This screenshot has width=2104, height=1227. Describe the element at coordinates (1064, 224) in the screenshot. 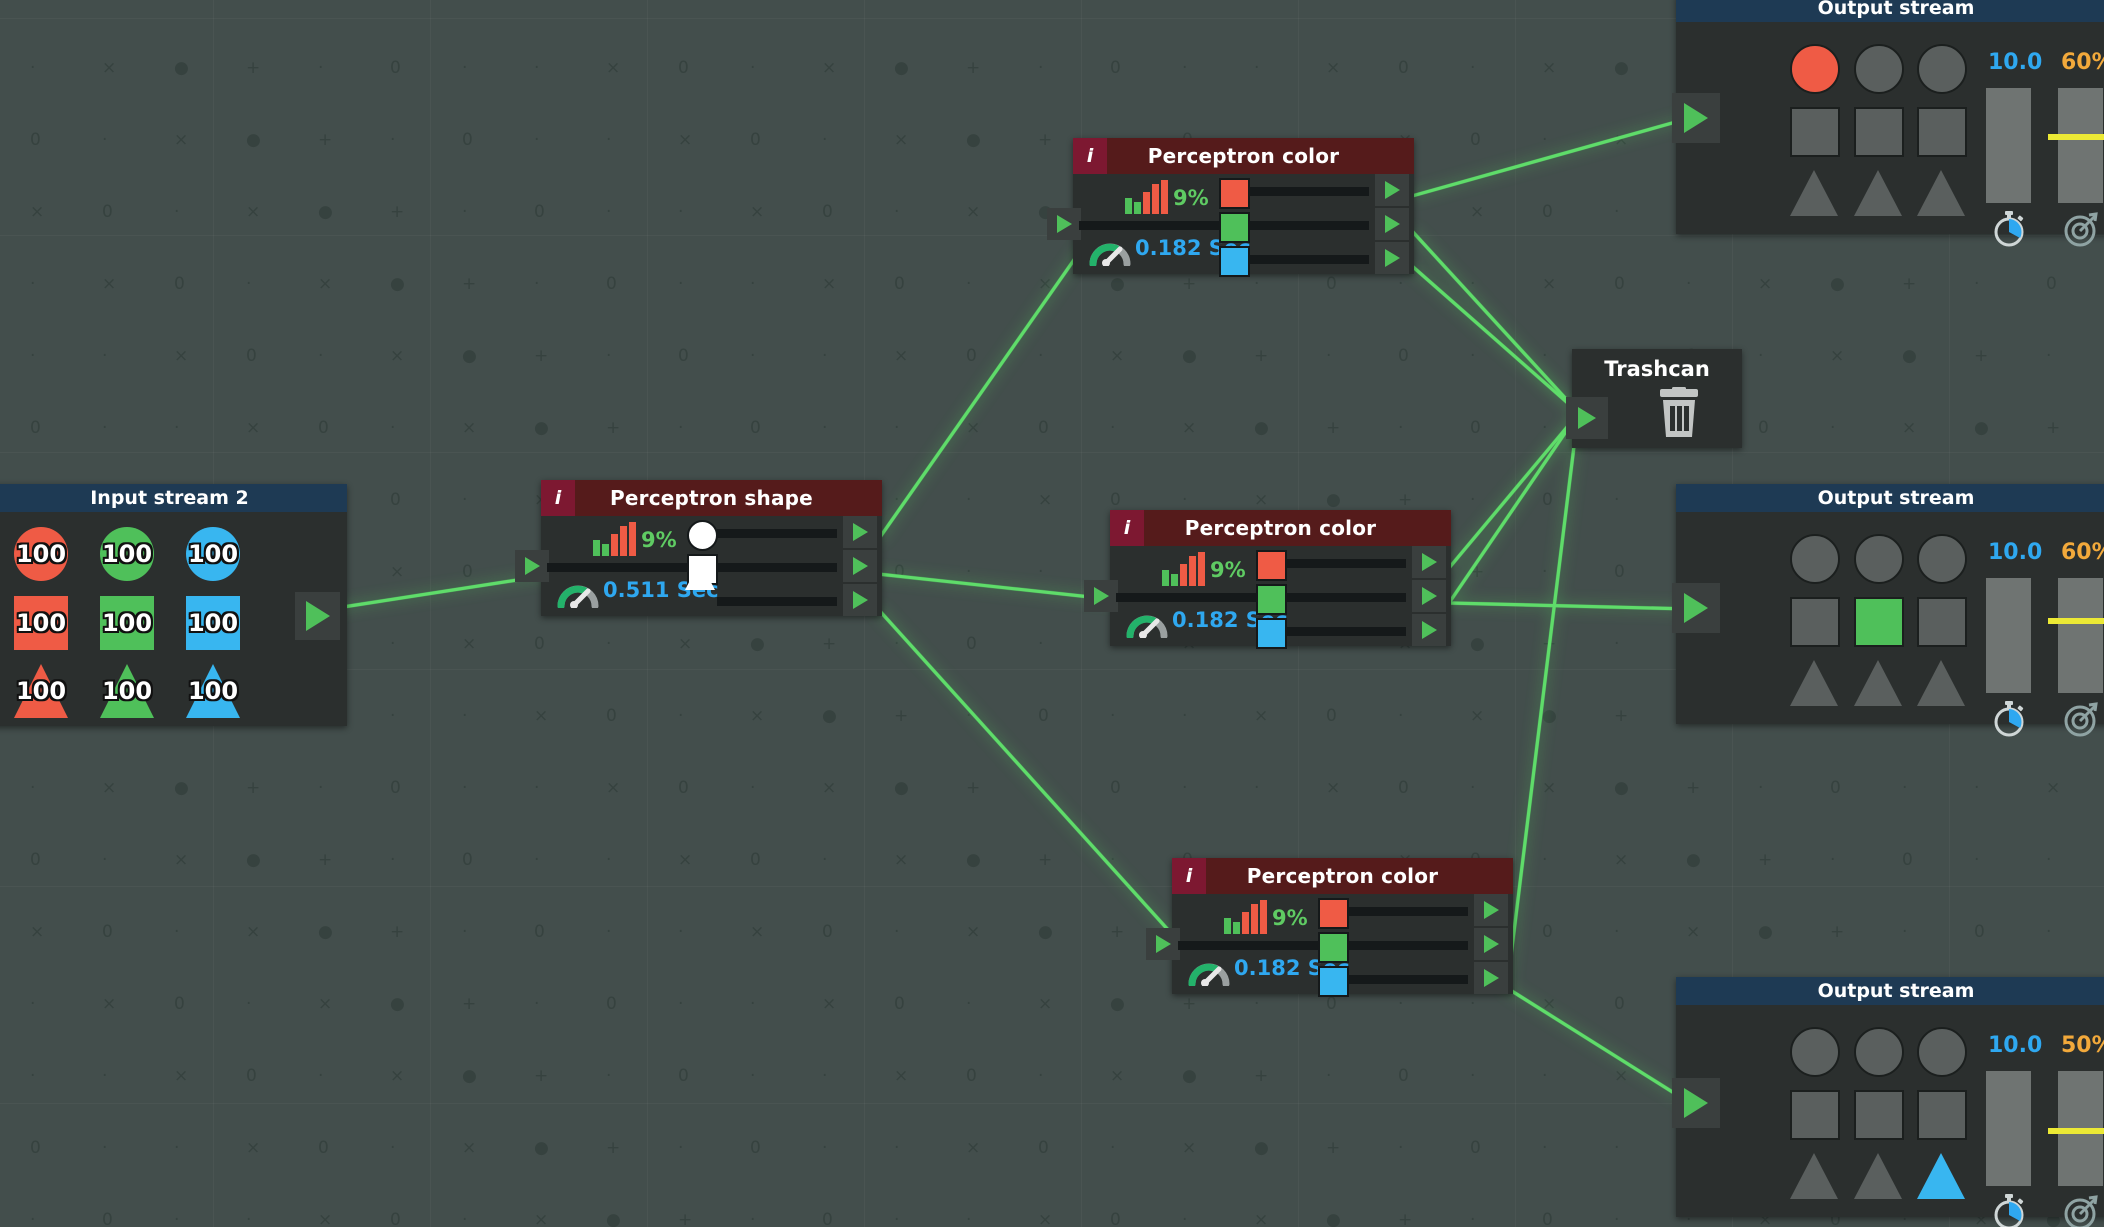

I see `perceptron-color-top-input-port` at that location.